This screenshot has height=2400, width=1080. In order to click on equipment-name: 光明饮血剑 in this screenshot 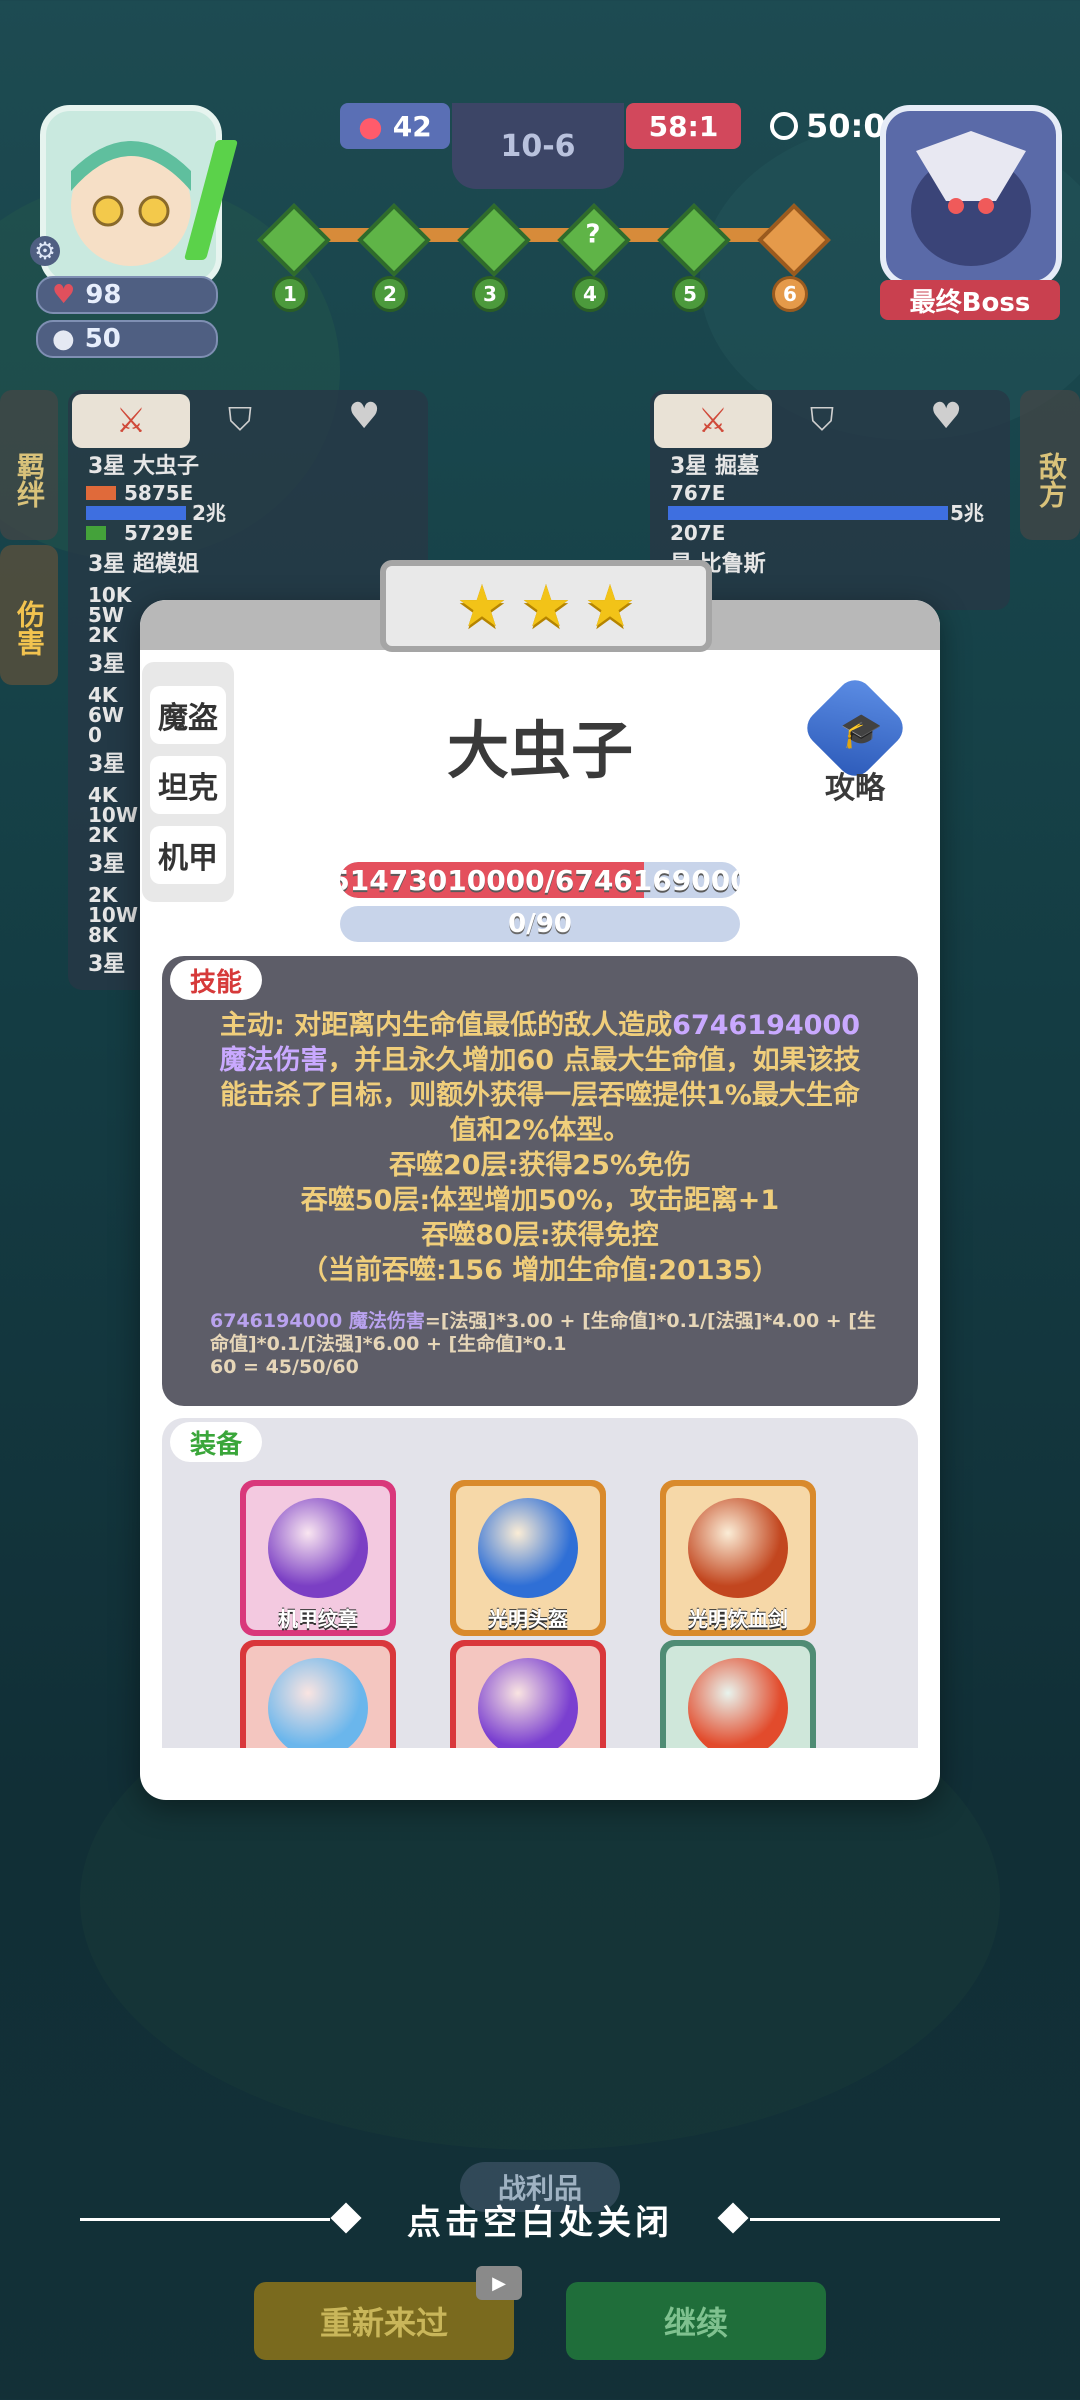, I will do `click(738, 1619)`.